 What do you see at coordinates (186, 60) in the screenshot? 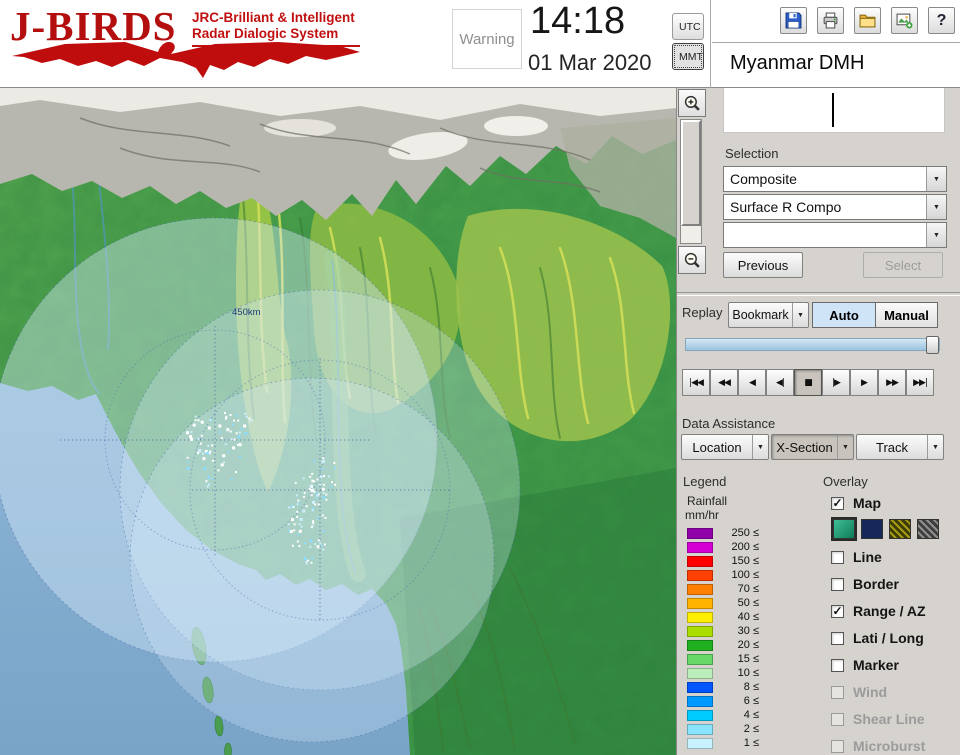
I see `eagle-logo-icon` at bounding box center [186, 60].